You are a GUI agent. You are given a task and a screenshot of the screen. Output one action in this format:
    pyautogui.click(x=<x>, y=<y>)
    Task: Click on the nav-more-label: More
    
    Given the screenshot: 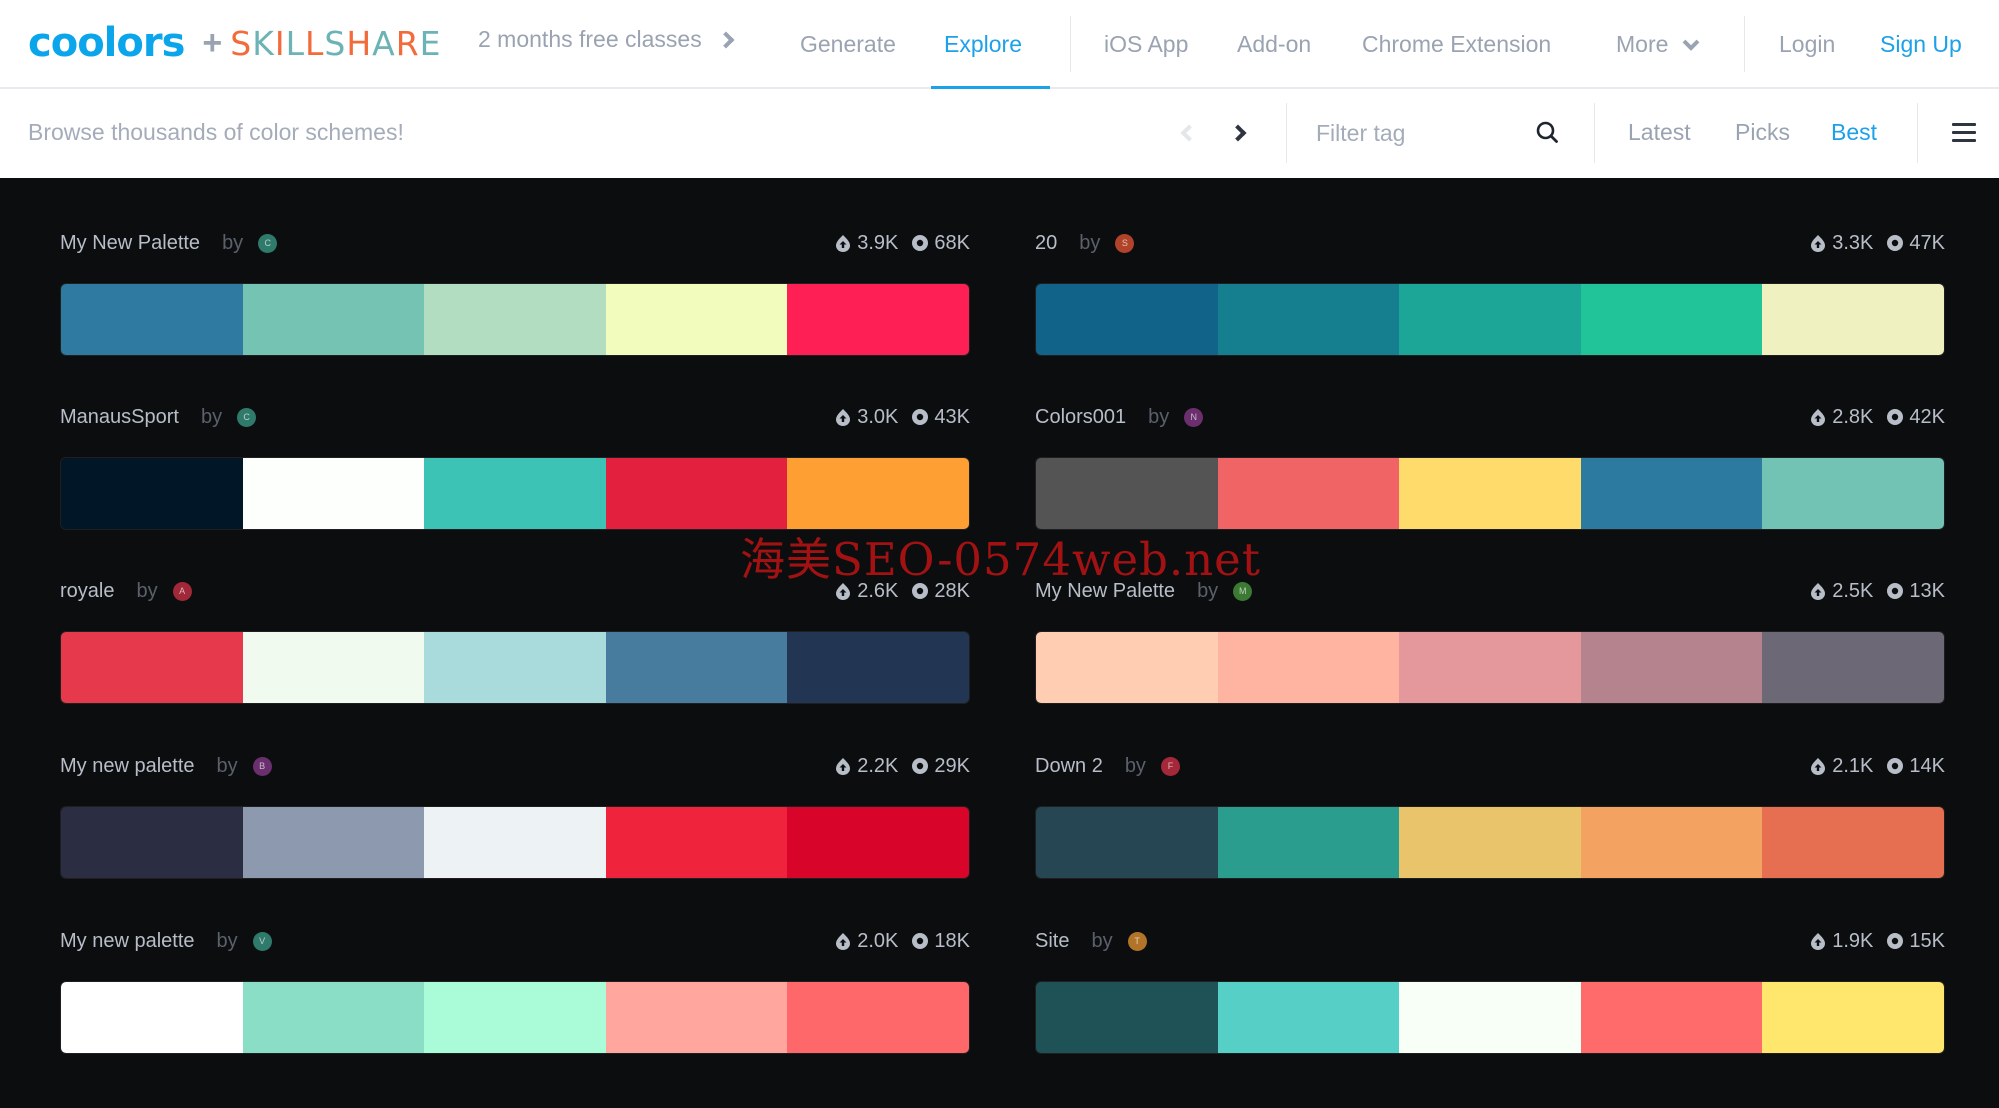 What is the action you would take?
    pyautogui.click(x=1642, y=44)
    